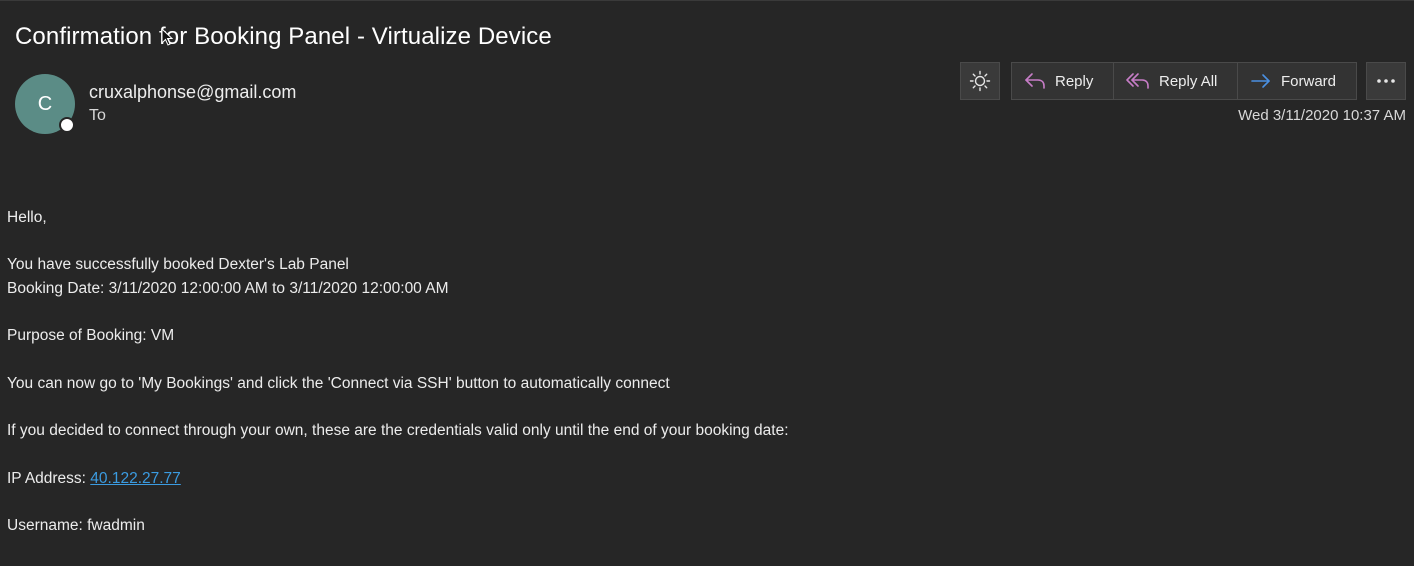  Describe the element at coordinates (97, 116) in the screenshot. I see `recipient-label: To` at that location.